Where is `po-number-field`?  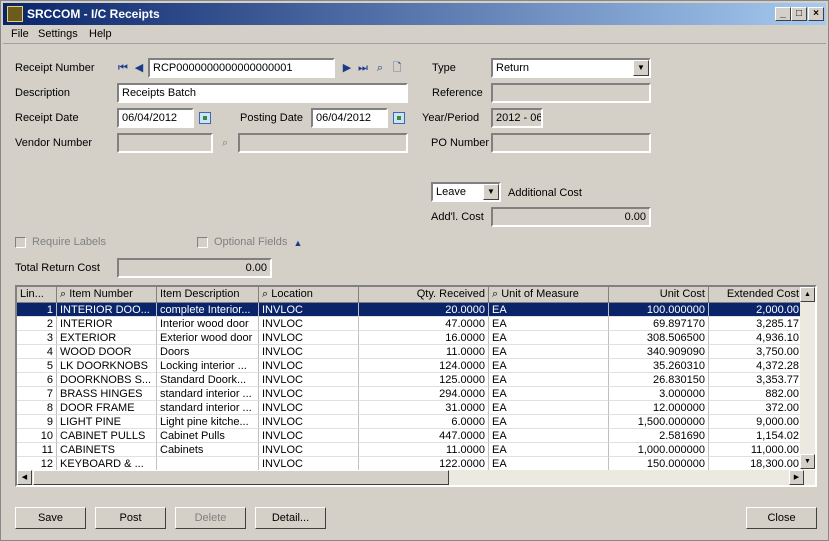
po-number-field is located at coordinates (571, 143).